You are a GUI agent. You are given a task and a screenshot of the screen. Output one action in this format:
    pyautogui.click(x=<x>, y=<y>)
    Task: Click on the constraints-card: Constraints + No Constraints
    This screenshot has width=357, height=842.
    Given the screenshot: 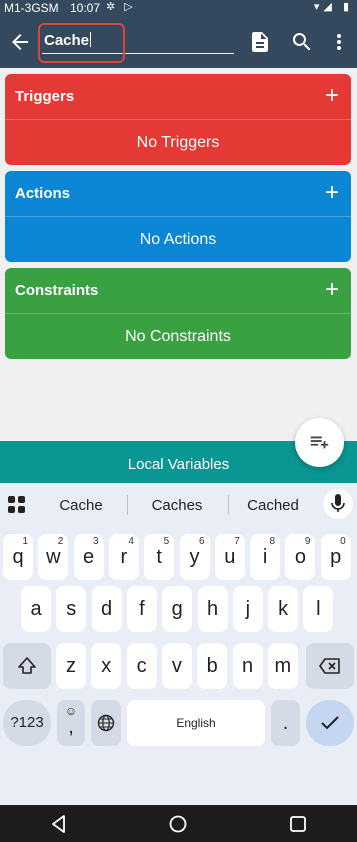 What is the action you would take?
    pyautogui.click(x=178, y=313)
    